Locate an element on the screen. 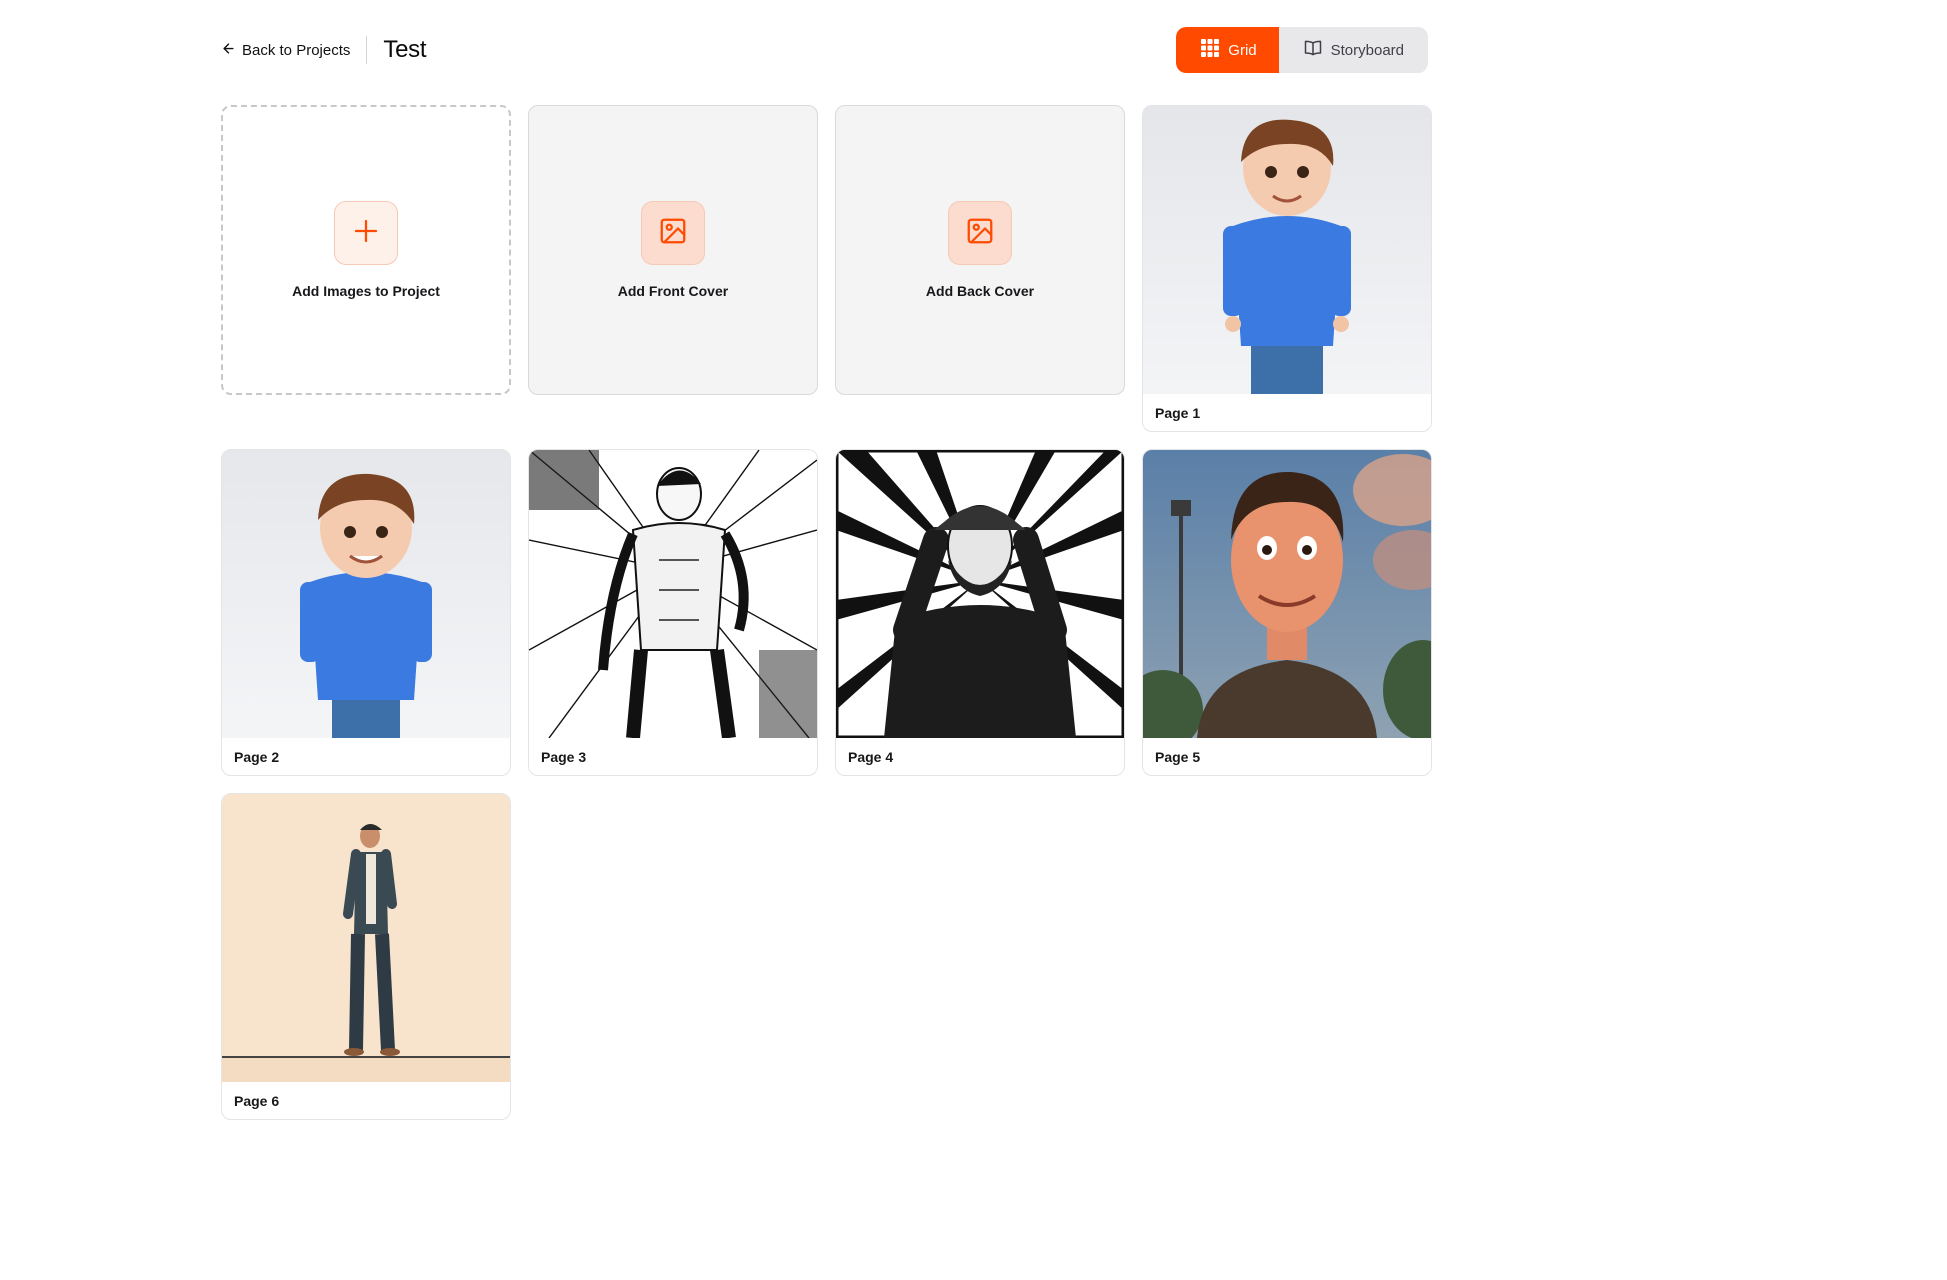 This screenshot has width=1947, height=1280. page-header: Back to Projects Test Grid Storyboard is located at coordinates (824, 50).